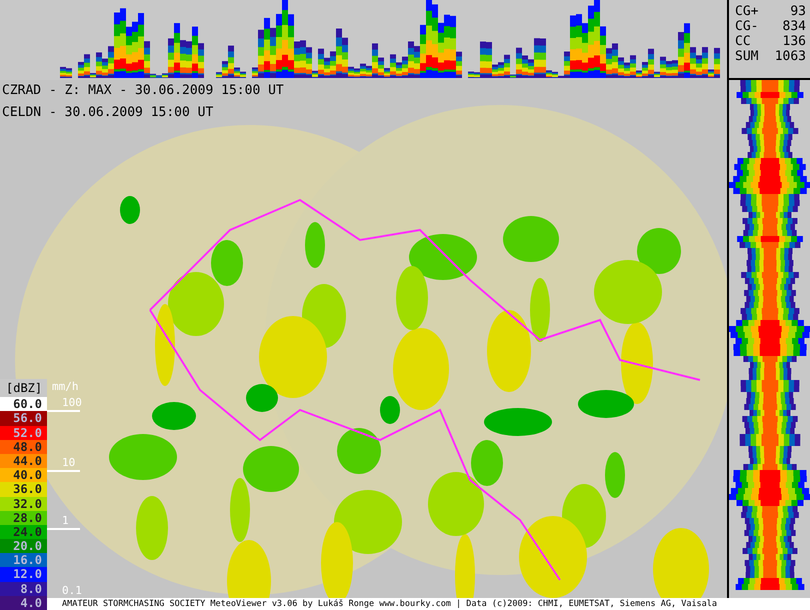 This screenshot has height=610, width=810. What do you see at coordinates (23, 589) in the screenshot?
I see `legend-swatch: 8.0` at bounding box center [23, 589].